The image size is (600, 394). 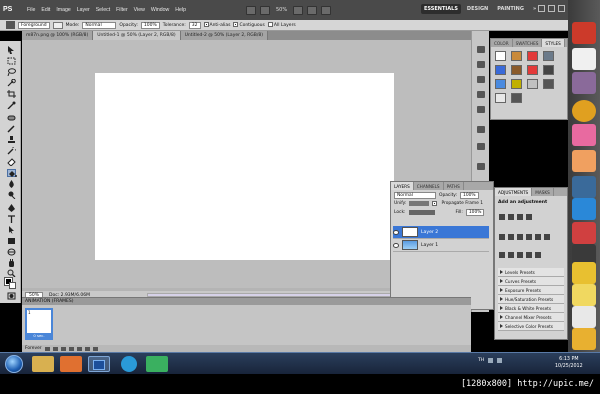 I want to click on history-panel-icon, so click(x=481, y=79).